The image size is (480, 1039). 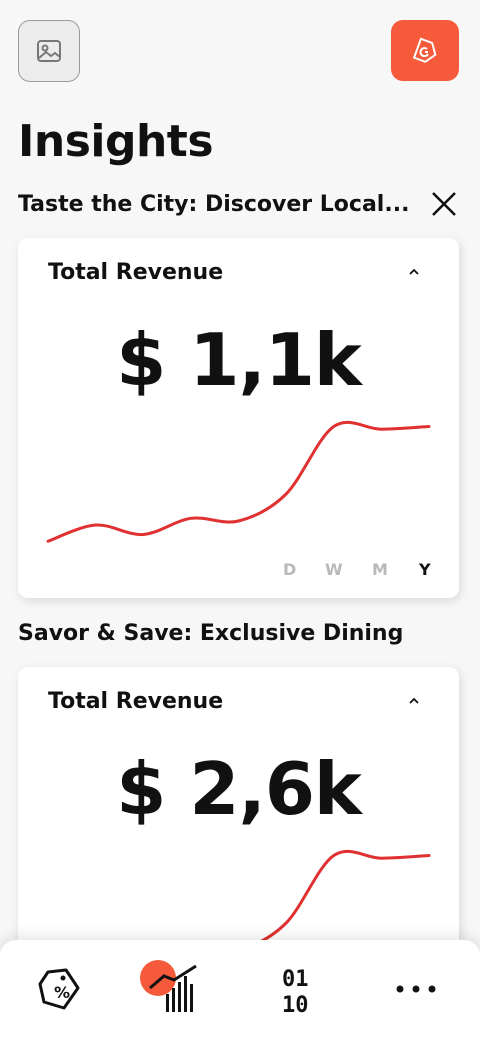 I want to click on close-icon, so click(x=444, y=204).